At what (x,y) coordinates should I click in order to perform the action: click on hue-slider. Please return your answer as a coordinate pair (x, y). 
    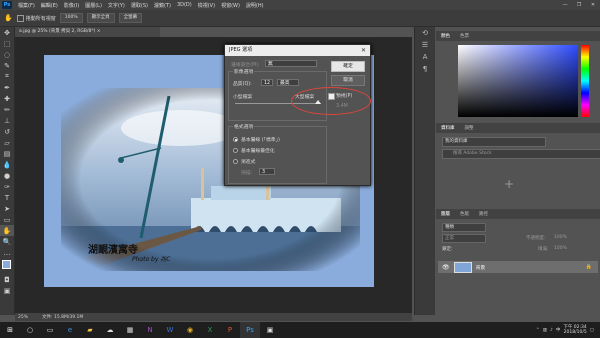
    Looking at the image, I should click on (585, 81).